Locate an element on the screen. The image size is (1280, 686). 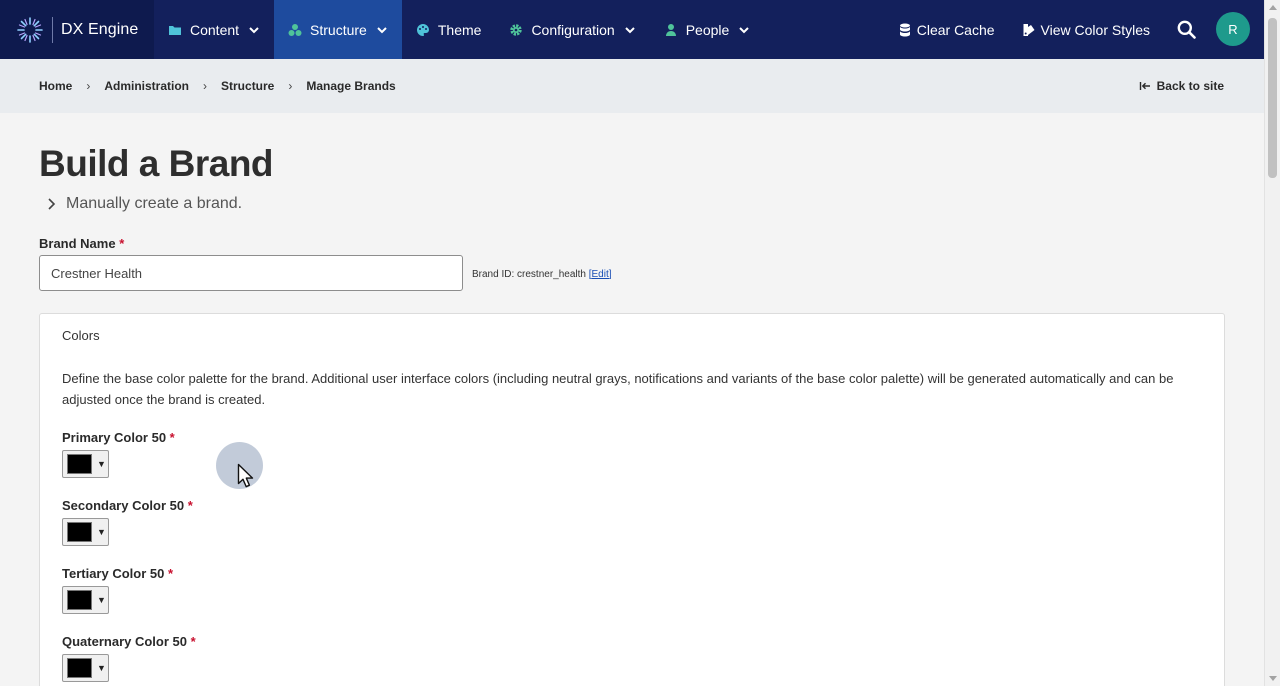
scroll-down-arrow-icon is located at coordinates (1273, 678).